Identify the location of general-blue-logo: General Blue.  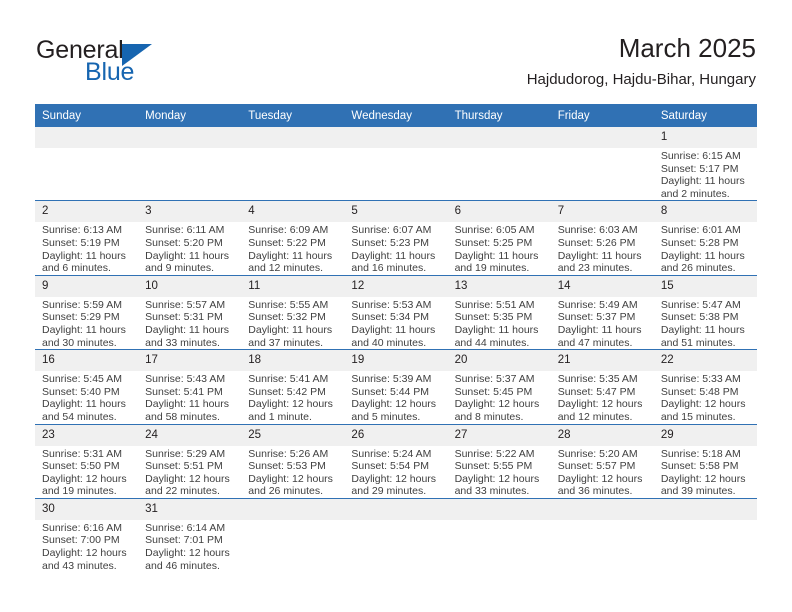
(126, 63).